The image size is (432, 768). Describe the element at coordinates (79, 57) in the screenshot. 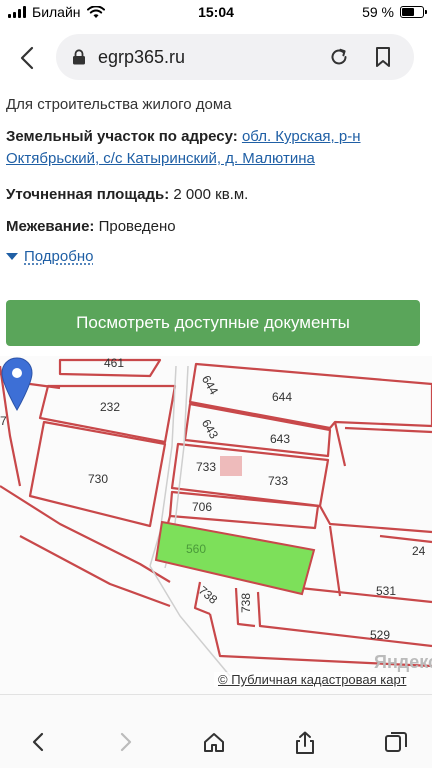

I see `lock-icon` at that location.